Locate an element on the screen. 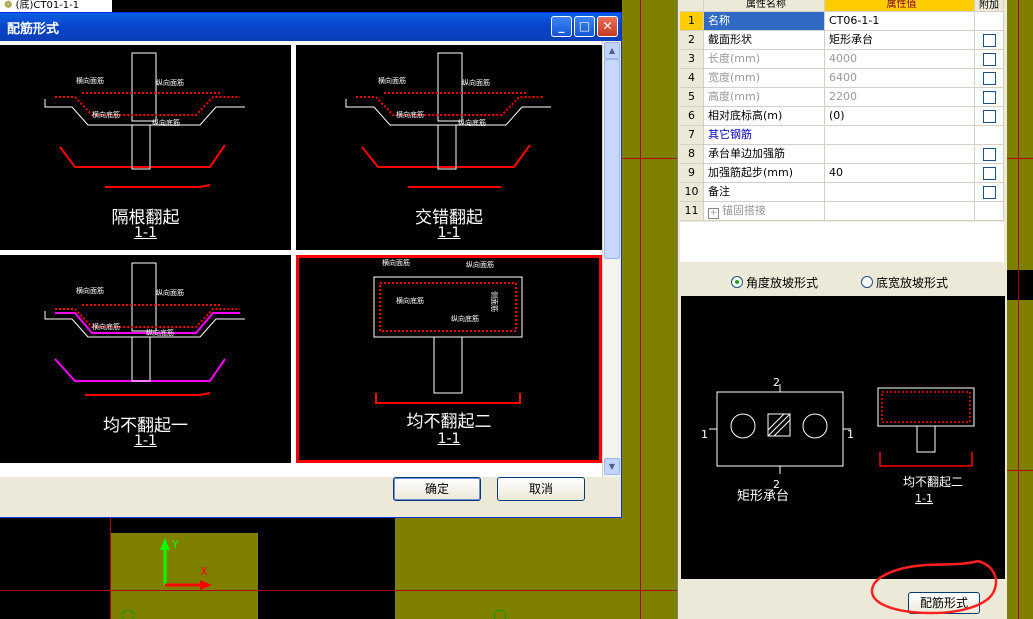 This screenshot has height=619, width=1033. gallery-scrollbar: ▲ ▼ is located at coordinates (611, 259).